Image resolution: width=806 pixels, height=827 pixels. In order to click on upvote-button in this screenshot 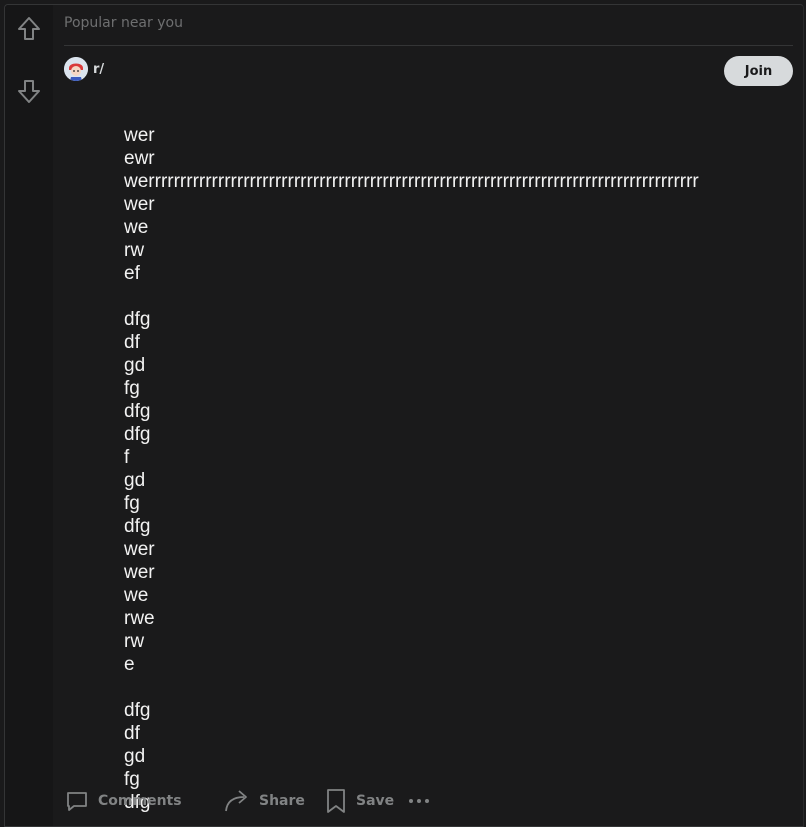, I will do `click(29, 29)`.